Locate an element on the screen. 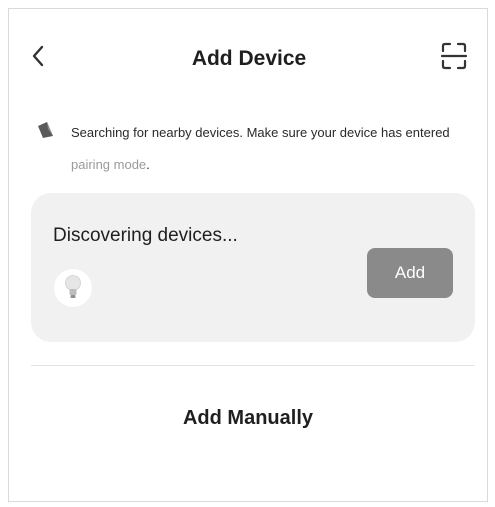 The width and height of the screenshot is (495, 507). light-bulb-icon is located at coordinates (73, 288).